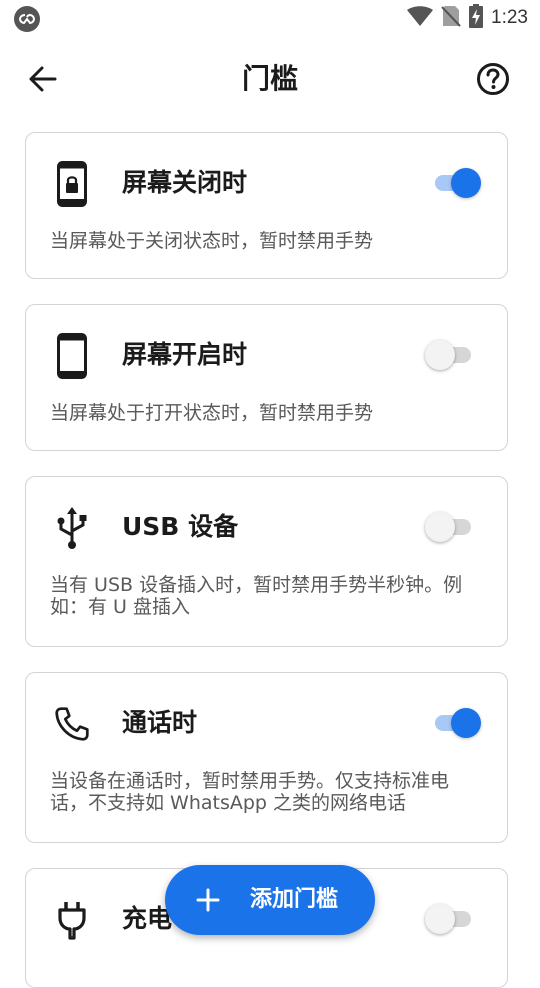 The width and height of the screenshot is (540, 988). Describe the element at coordinates (456, 183) in the screenshot. I see `screen-off-toggle` at that location.